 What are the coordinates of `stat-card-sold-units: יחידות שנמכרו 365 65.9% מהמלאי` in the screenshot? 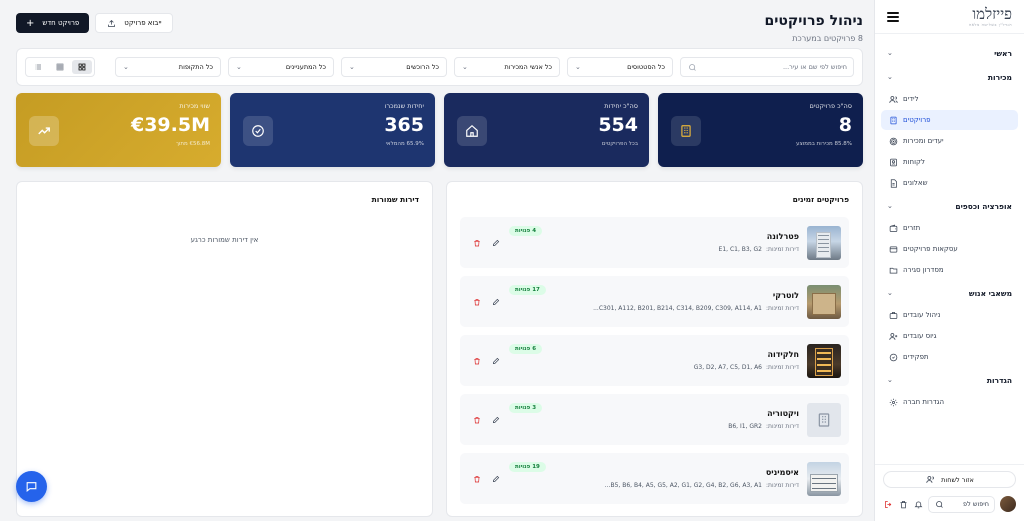 It's located at (332, 130).